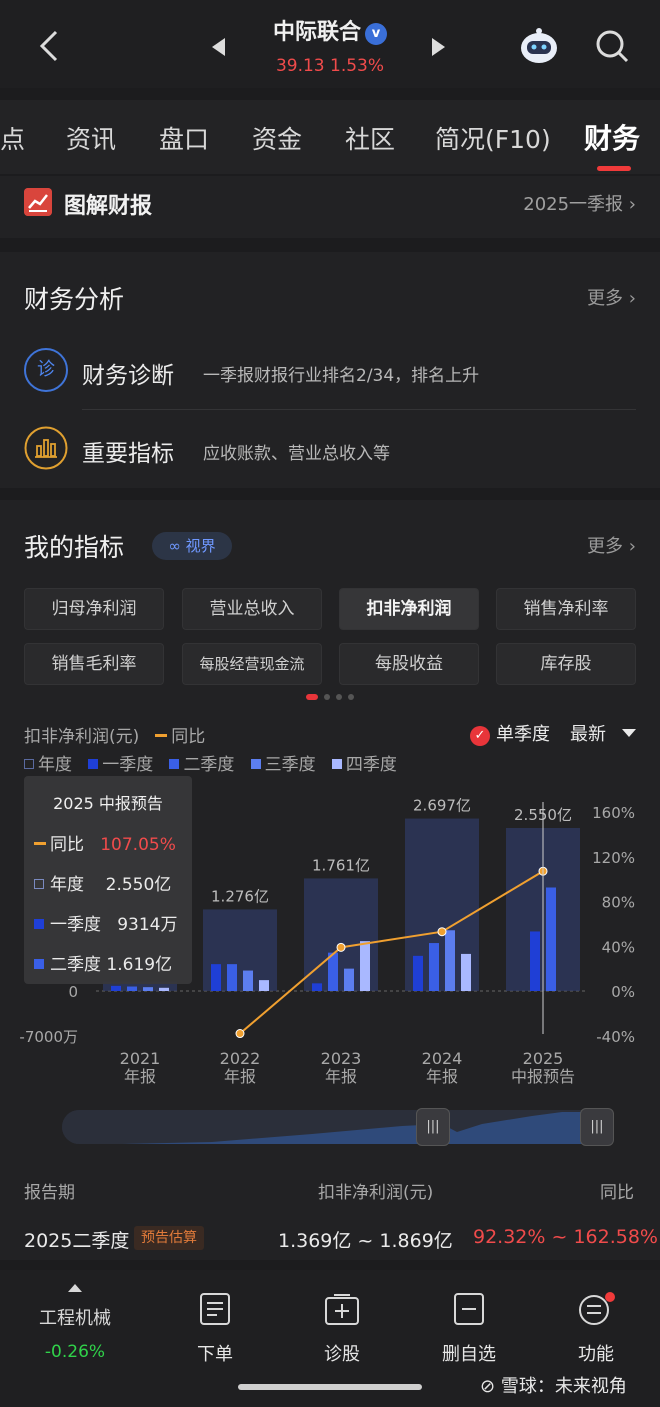 This screenshot has height=1407, width=660. What do you see at coordinates (433, 1127) in the screenshot?
I see `slider-left-handle: |||` at bounding box center [433, 1127].